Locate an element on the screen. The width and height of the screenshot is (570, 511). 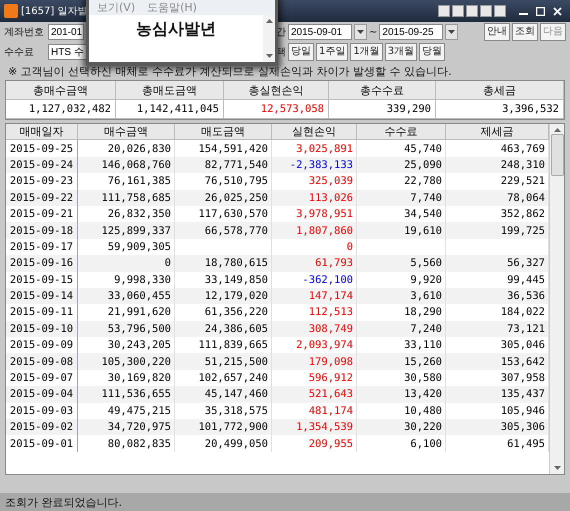
column-header: 매도금액 is located at coordinates (223, 132).